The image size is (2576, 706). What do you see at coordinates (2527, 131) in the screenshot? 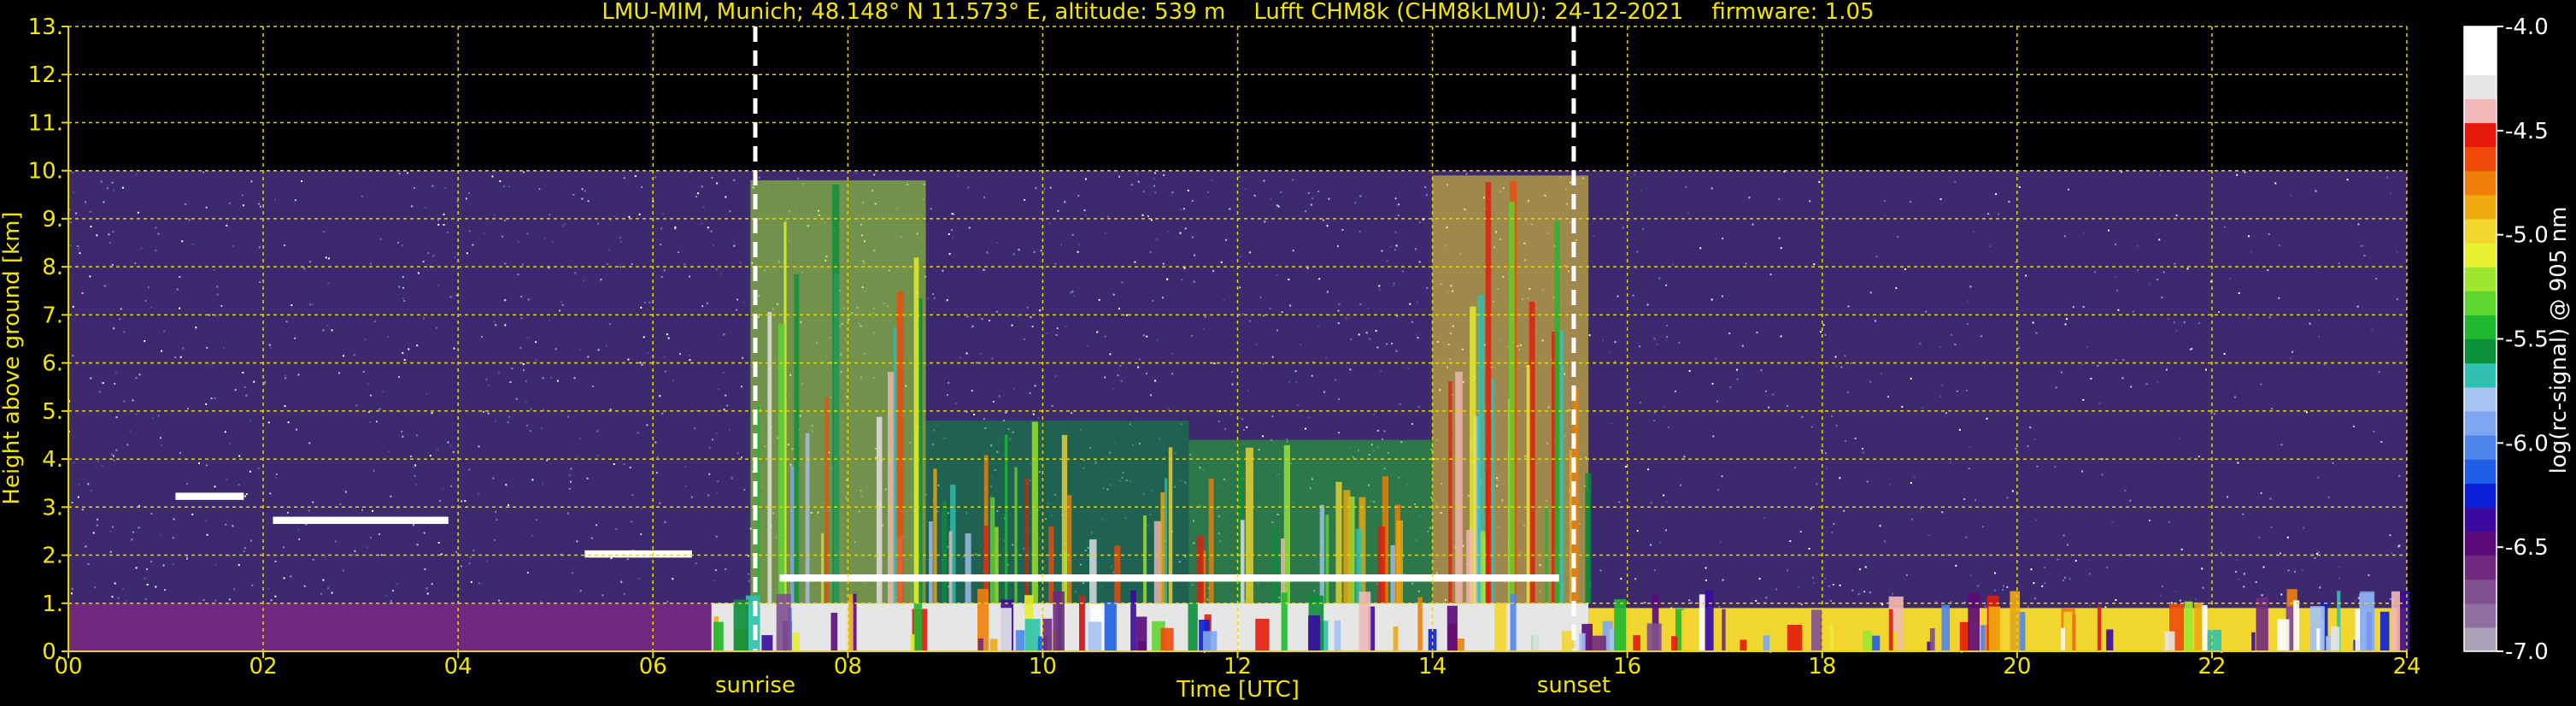
I see `colorbar-tick-label: -4.5` at bounding box center [2527, 131].